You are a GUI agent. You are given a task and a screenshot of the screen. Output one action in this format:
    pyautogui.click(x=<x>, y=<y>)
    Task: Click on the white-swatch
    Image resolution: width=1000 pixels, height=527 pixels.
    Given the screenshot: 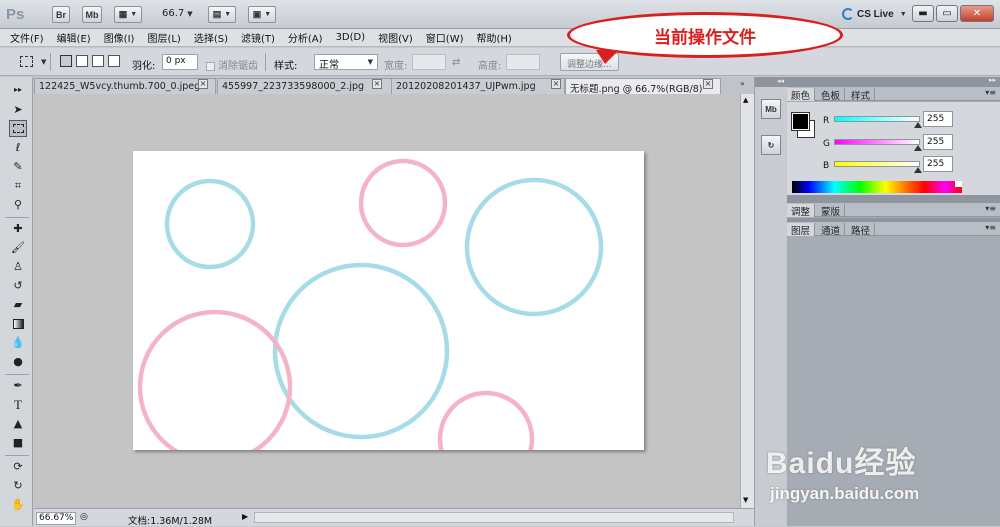 What is the action you would take?
    pyautogui.click(x=958, y=184)
    